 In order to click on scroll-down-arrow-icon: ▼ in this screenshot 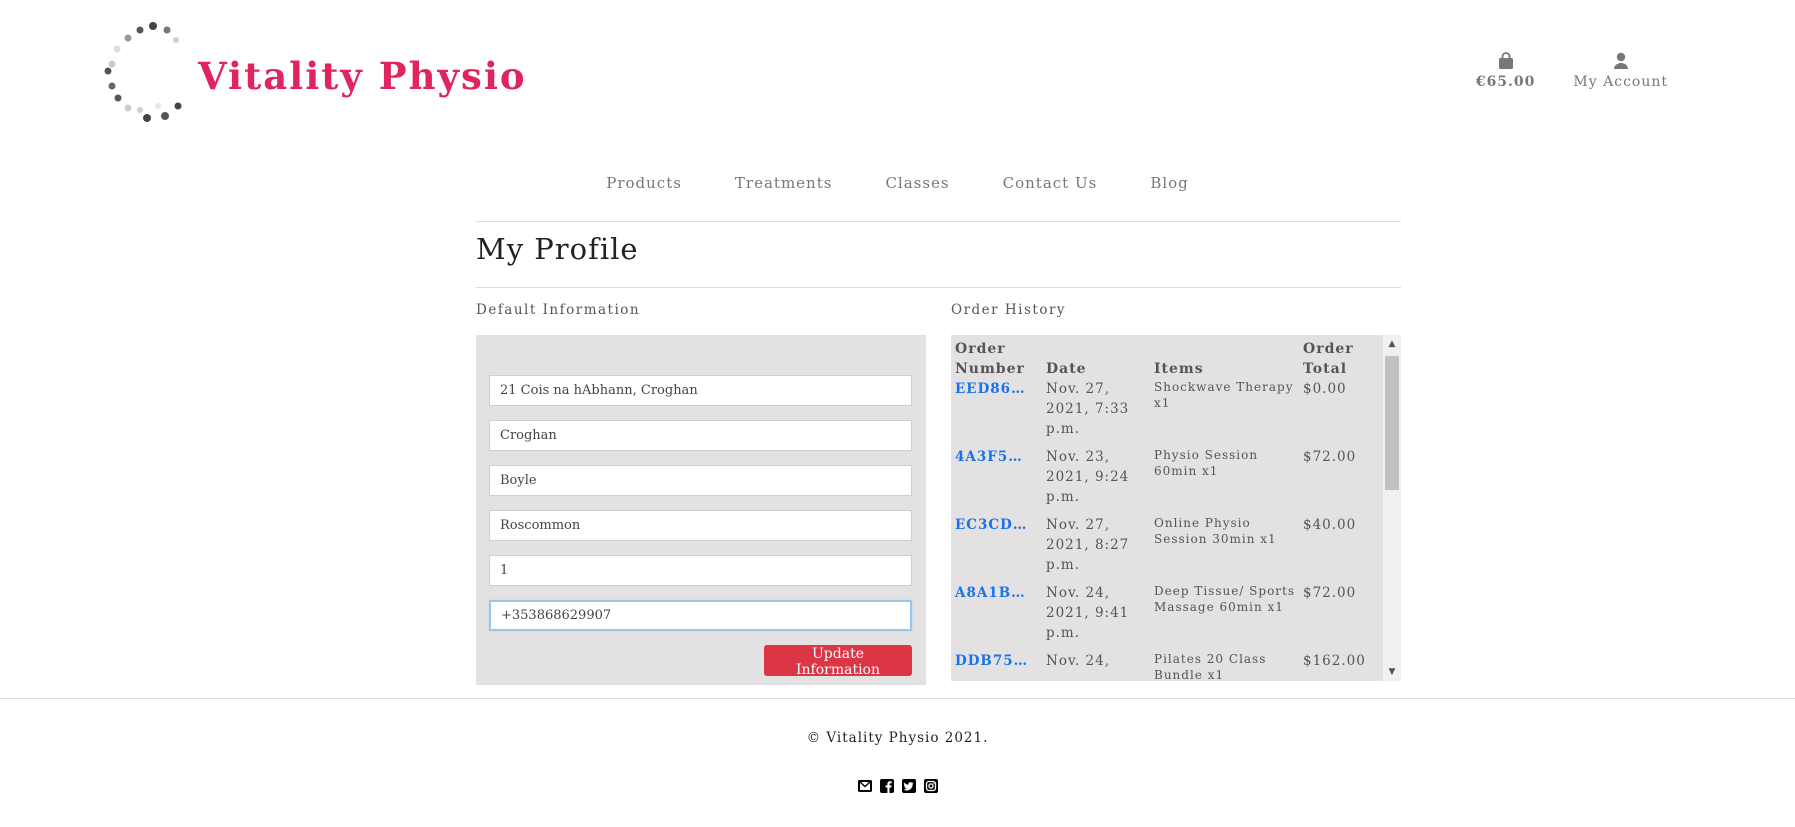, I will do `click(1392, 672)`.